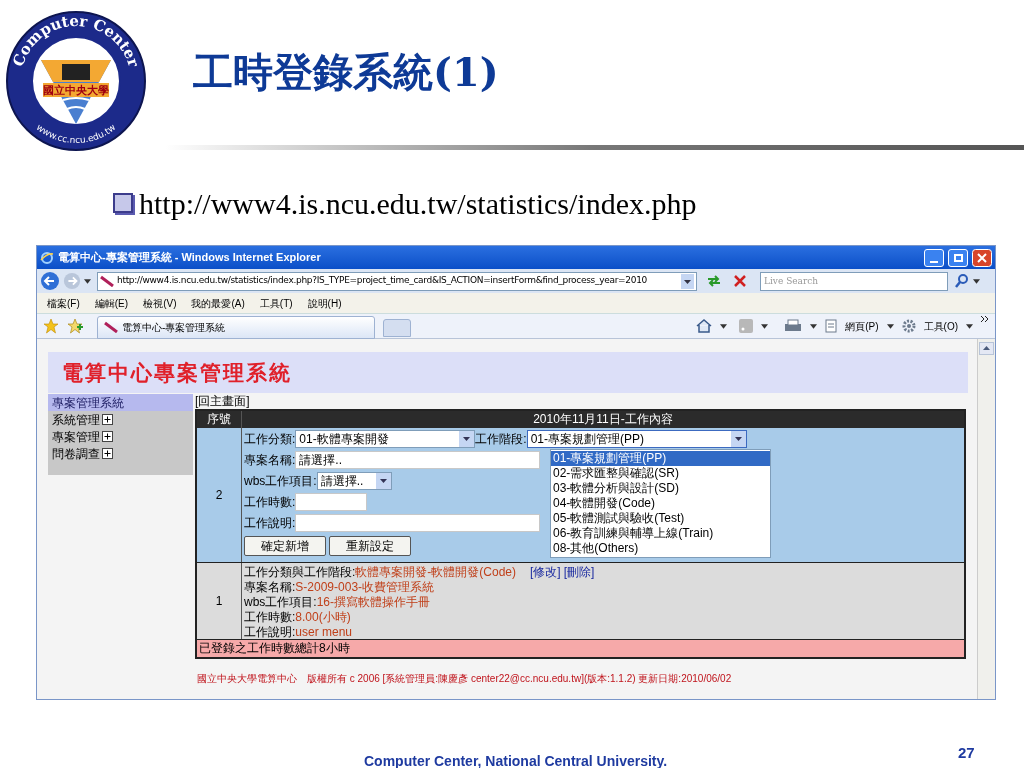 The height and width of the screenshot is (768, 1024). Describe the element at coordinates (346, 72) in the screenshot. I see `slide-title: 工時登錄系統(1)` at that location.